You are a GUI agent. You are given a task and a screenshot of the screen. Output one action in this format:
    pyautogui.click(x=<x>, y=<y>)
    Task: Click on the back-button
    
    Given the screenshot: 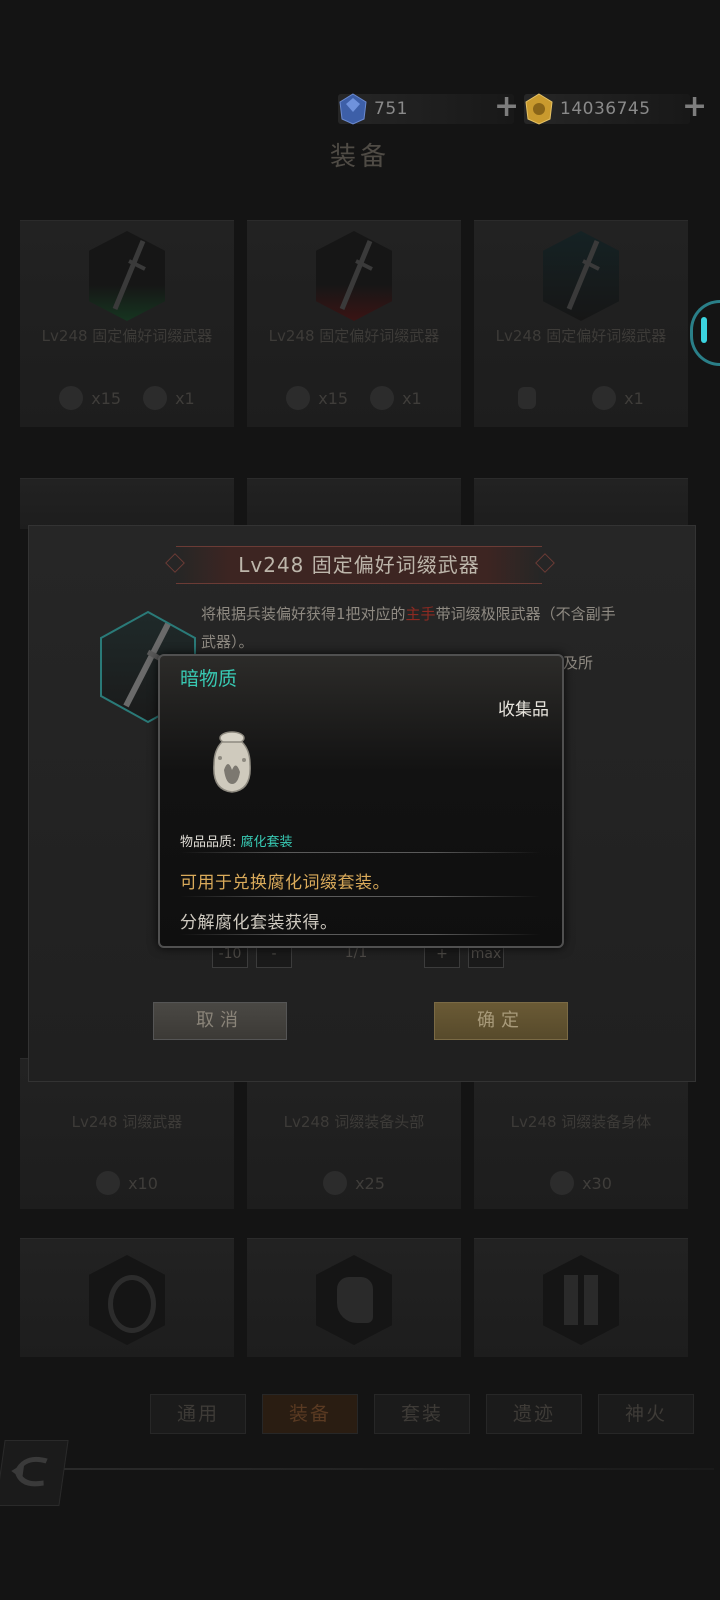 What is the action you would take?
    pyautogui.click(x=34, y=1473)
    